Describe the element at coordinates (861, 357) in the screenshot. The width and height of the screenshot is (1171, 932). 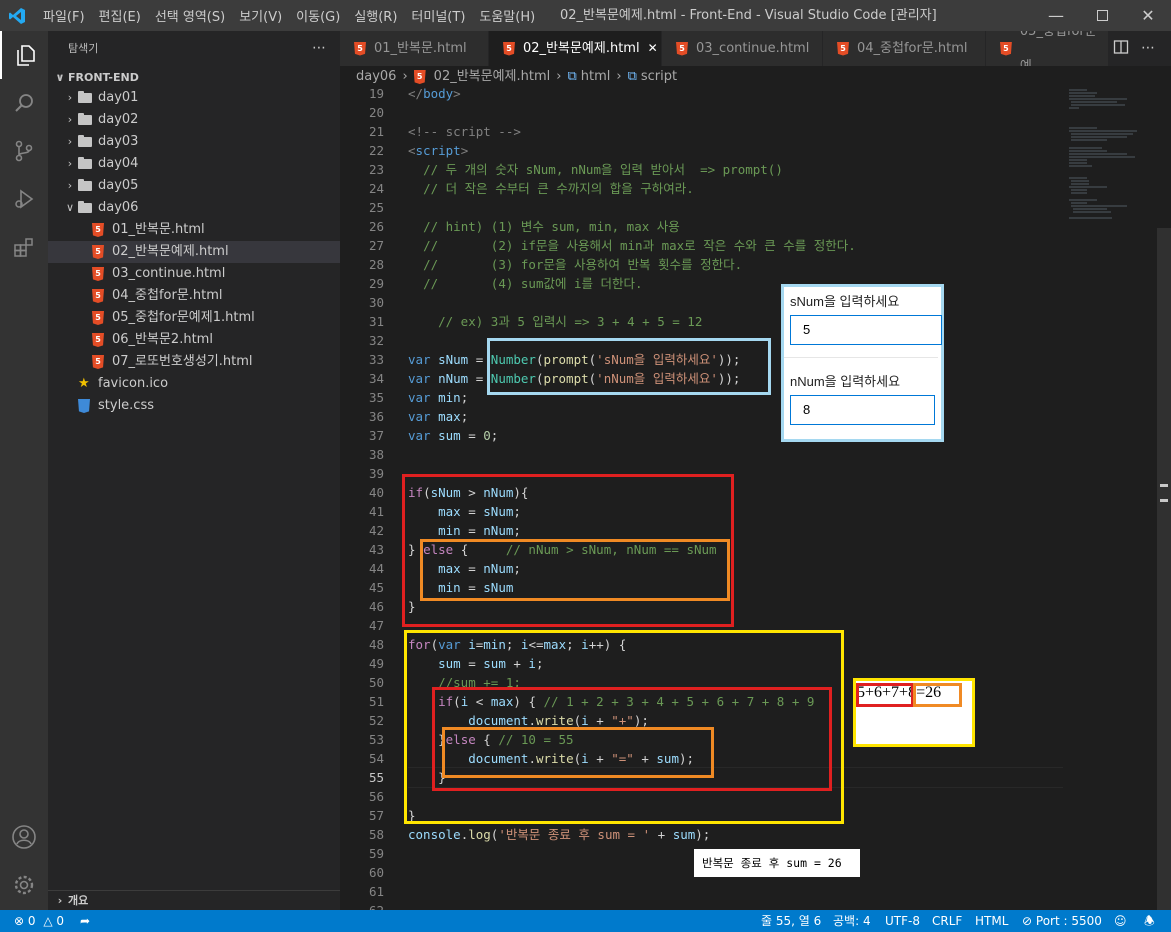
I see `divider` at that location.